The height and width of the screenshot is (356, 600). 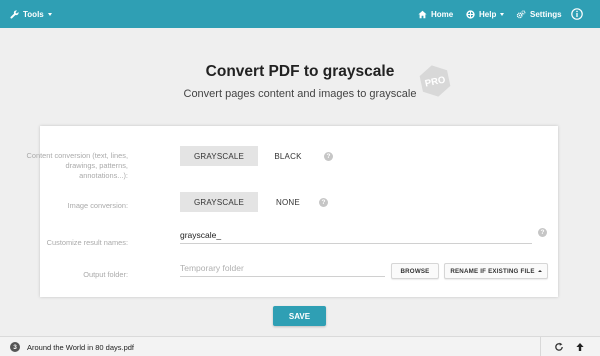 What do you see at coordinates (288, 156) in the screenshot?
I see `content-option-black: BLACK` at bounding box center [288, 156].